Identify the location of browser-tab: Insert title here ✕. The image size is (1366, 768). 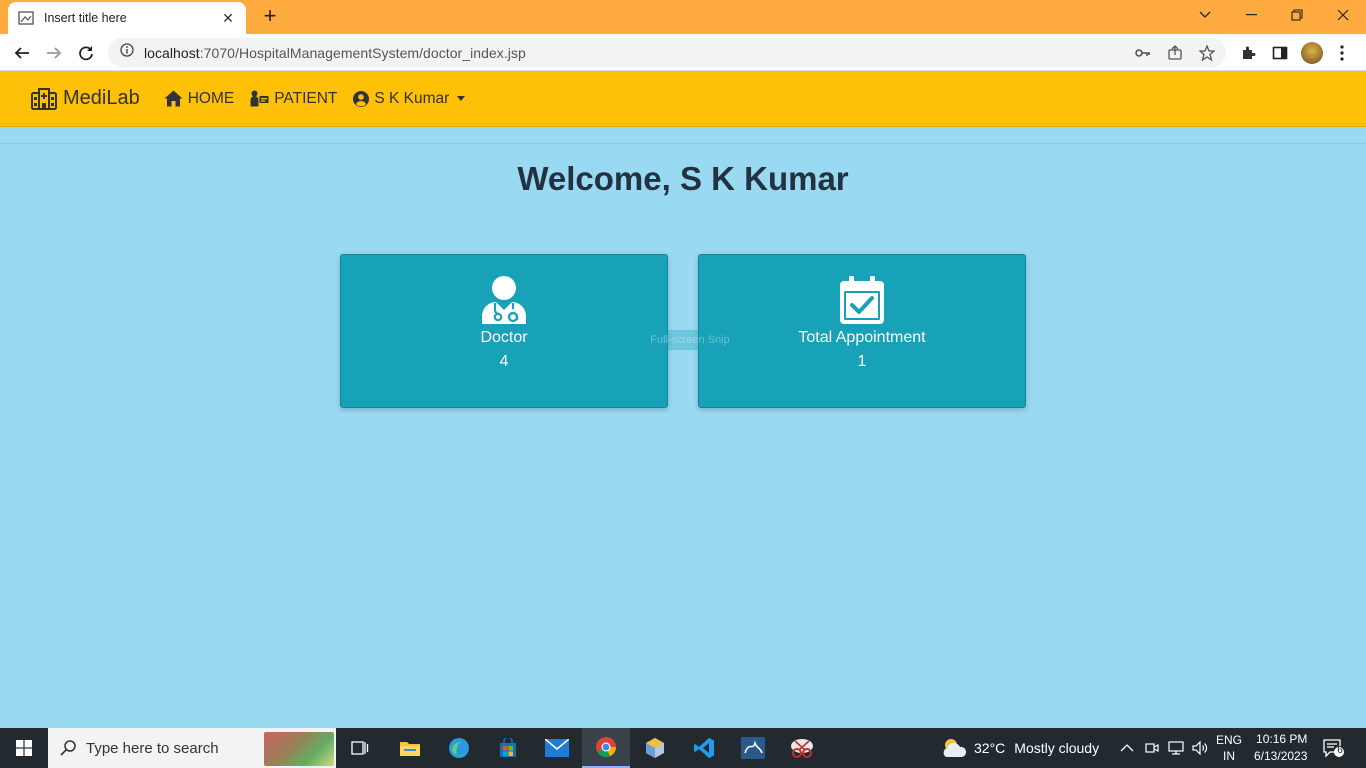
(127, 18).